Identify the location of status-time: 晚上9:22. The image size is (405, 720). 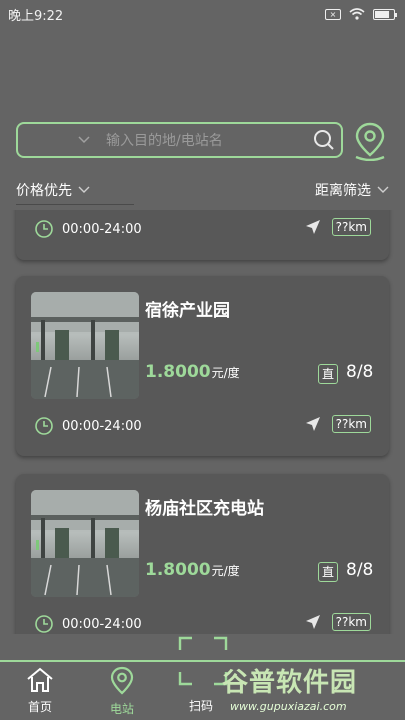
(36, 16).